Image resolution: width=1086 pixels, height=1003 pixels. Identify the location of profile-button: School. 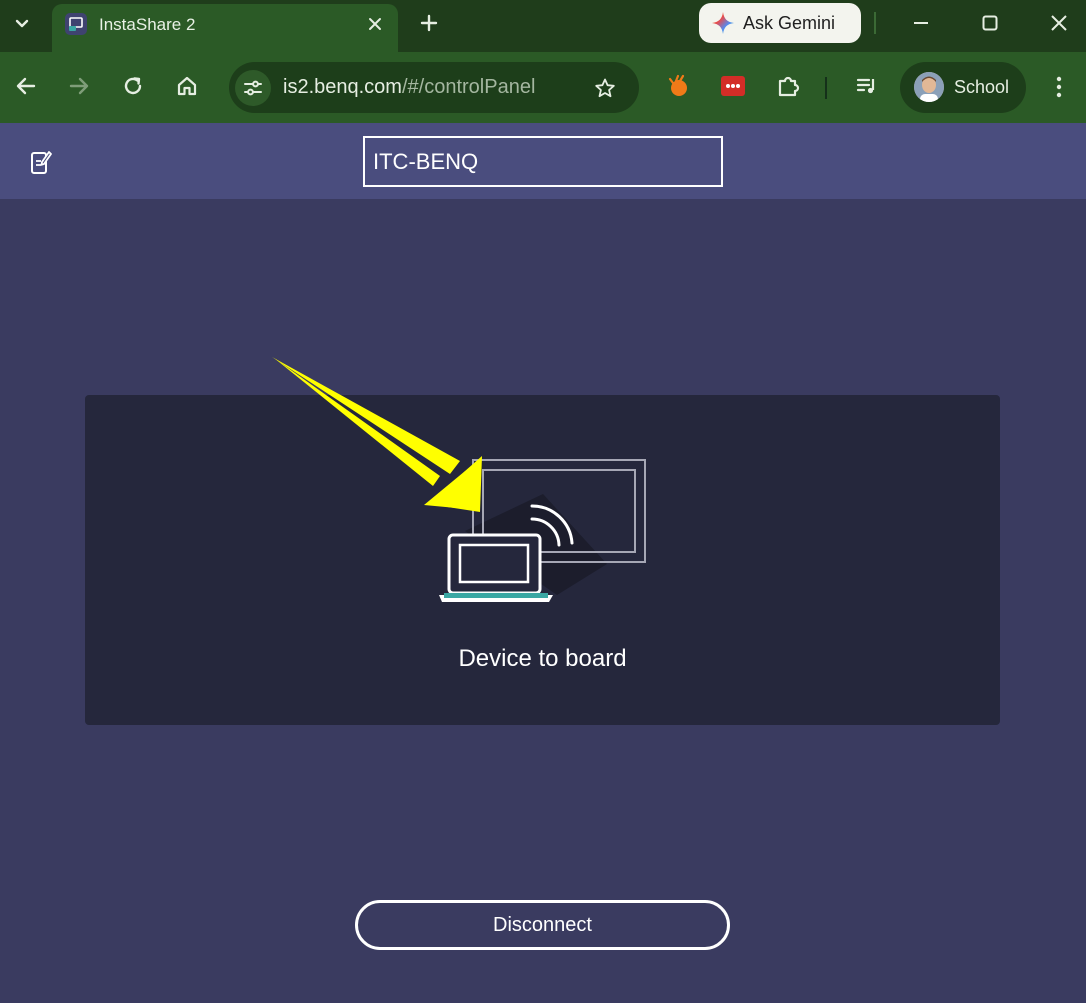
(963, 87).